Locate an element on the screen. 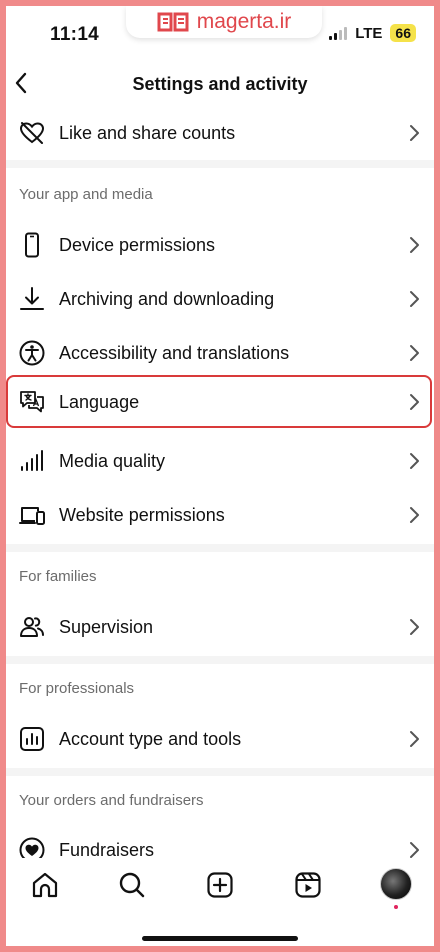 This screenshot has width=440, height=952. profile-avatar is located at coordinates (396, 884).